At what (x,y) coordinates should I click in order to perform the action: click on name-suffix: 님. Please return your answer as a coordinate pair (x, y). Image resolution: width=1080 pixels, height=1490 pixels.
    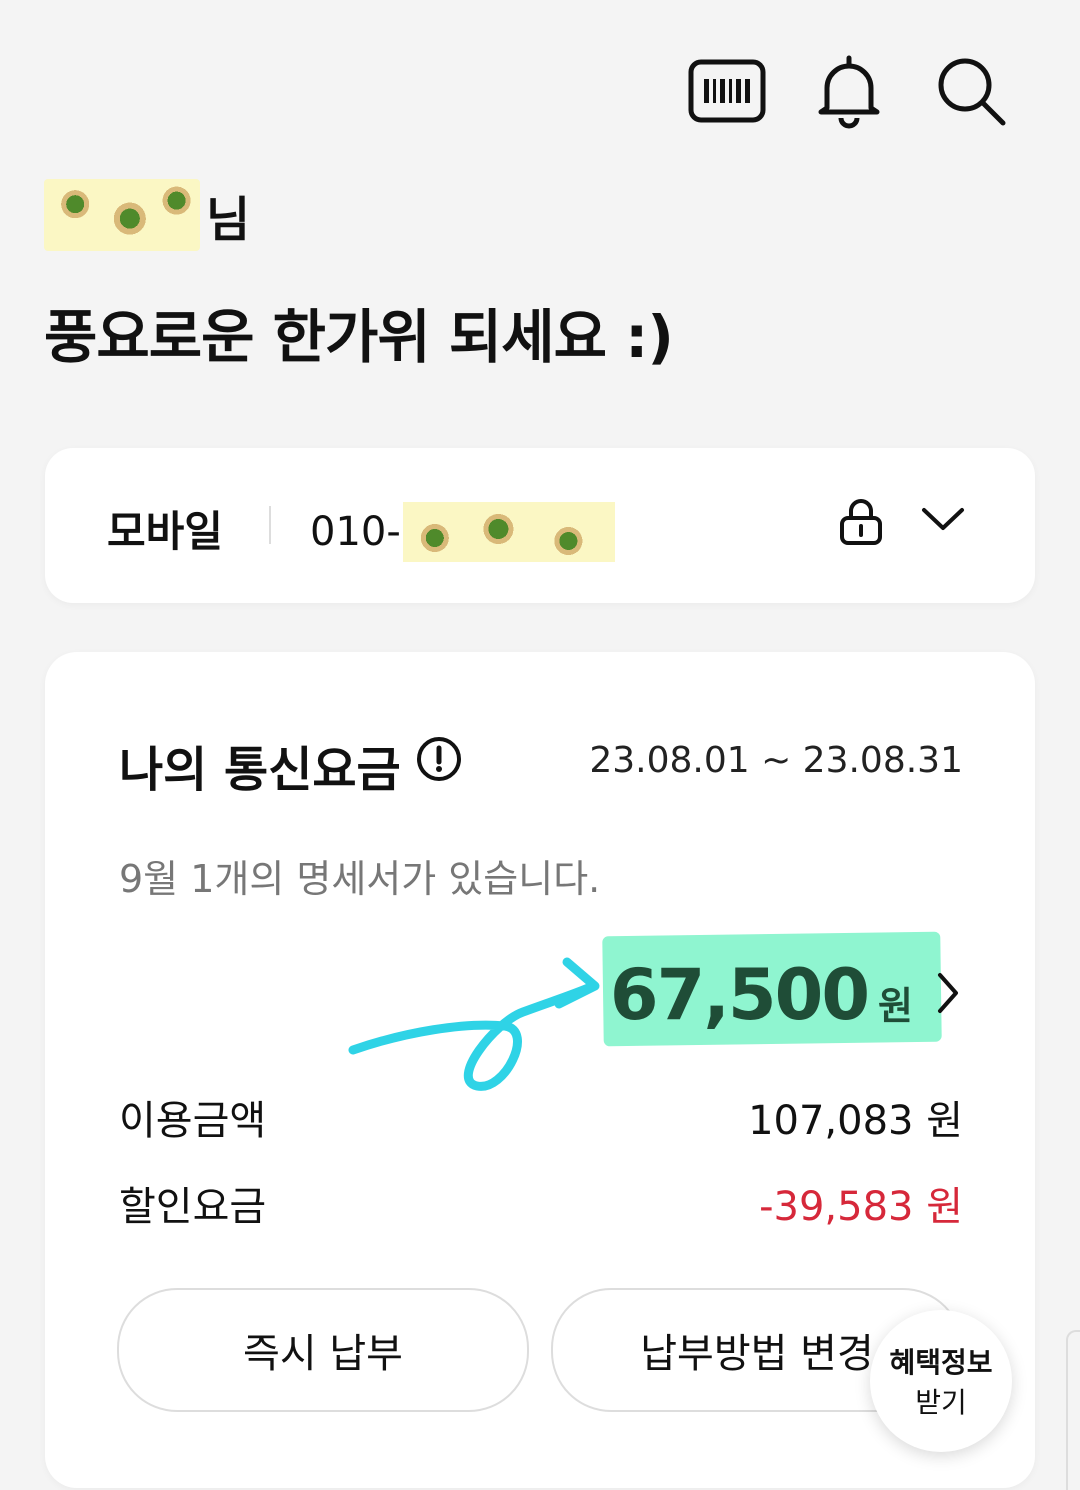
    Looking at the image, I should click on (228, 220).